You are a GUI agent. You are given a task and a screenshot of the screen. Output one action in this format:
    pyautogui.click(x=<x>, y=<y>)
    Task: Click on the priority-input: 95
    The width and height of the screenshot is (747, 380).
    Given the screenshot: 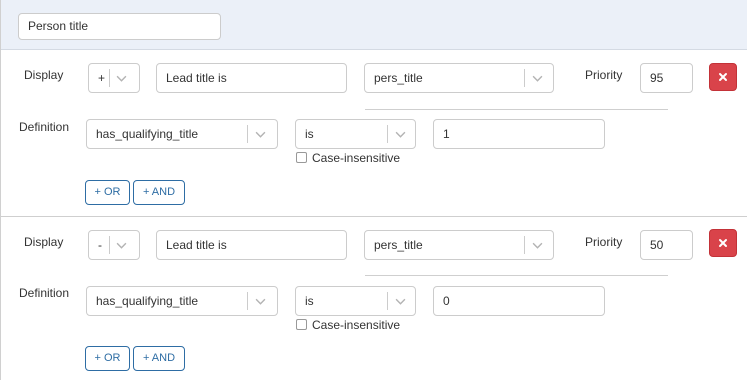 What is the action you would take?
    pyautogui.click(x=666, y=78)
    